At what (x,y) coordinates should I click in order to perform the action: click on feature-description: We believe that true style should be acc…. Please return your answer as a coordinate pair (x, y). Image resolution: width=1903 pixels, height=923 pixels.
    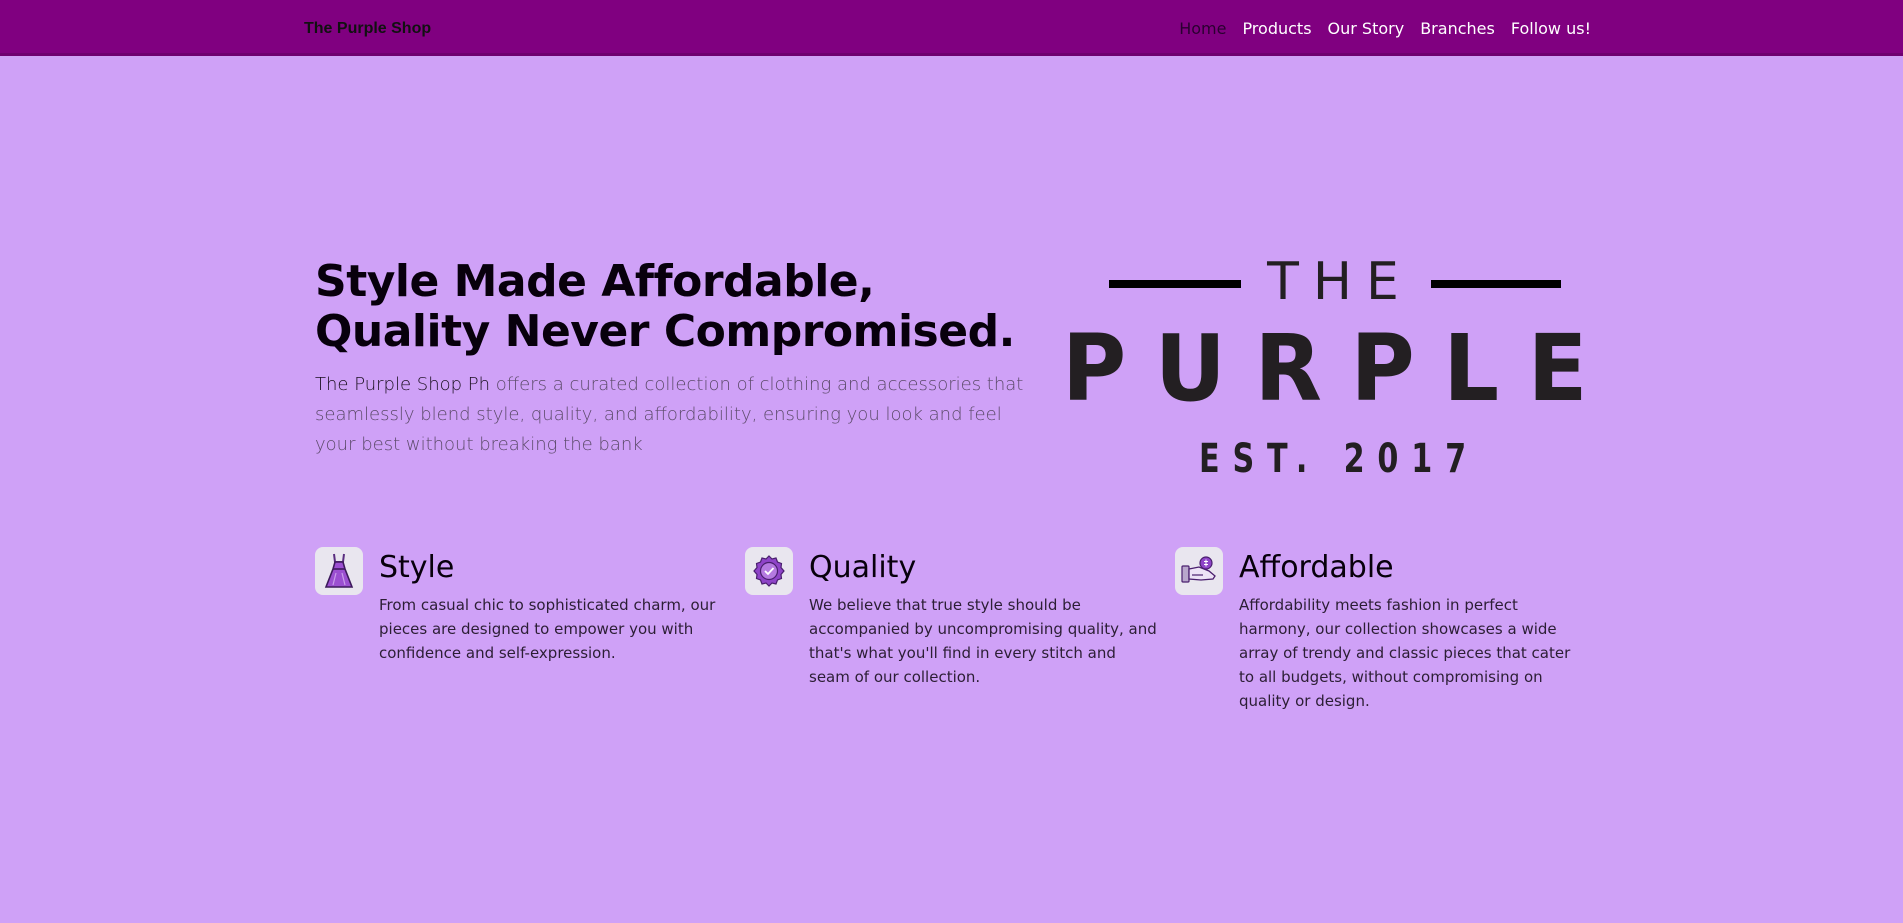
    Looking at the image, I should click on (983, 641).